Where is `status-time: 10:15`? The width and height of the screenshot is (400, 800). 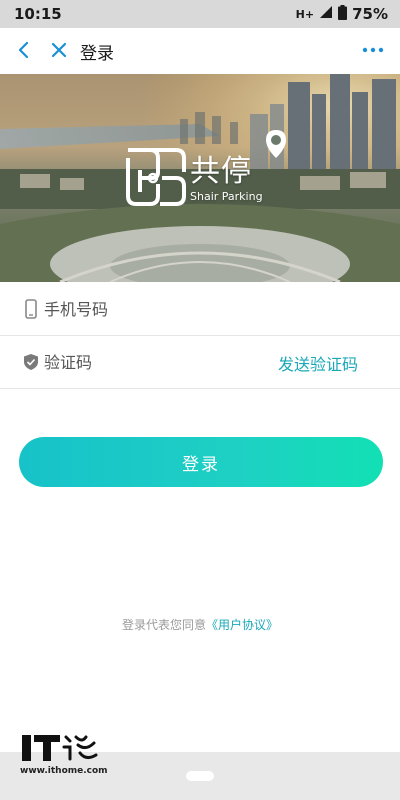
status-time: 10:15 is located at coordinates (38, 14).